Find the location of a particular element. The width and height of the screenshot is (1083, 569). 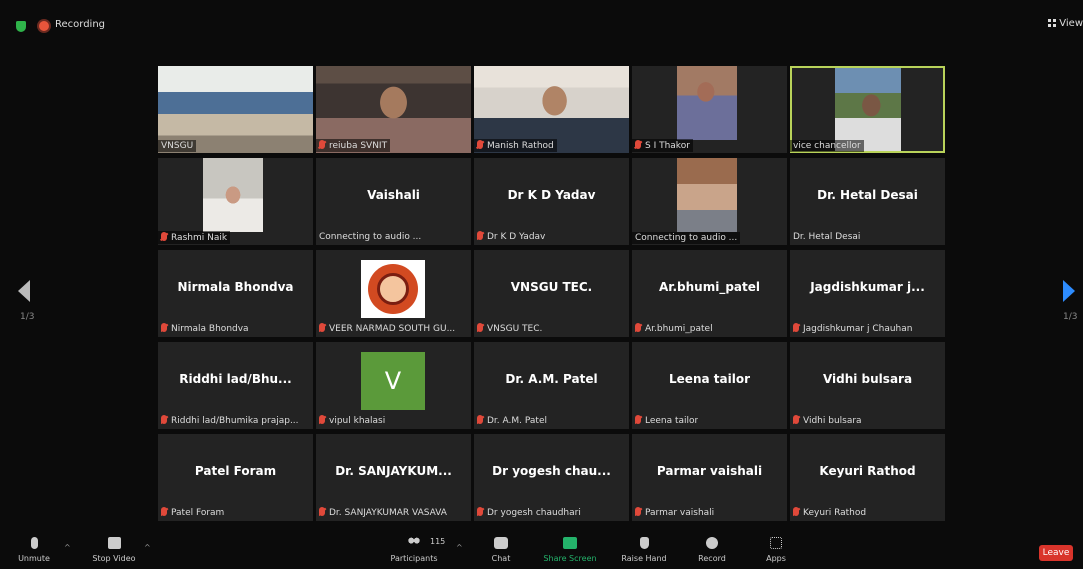

participant-label: S I Thakor is located at coordinates (662, 145).